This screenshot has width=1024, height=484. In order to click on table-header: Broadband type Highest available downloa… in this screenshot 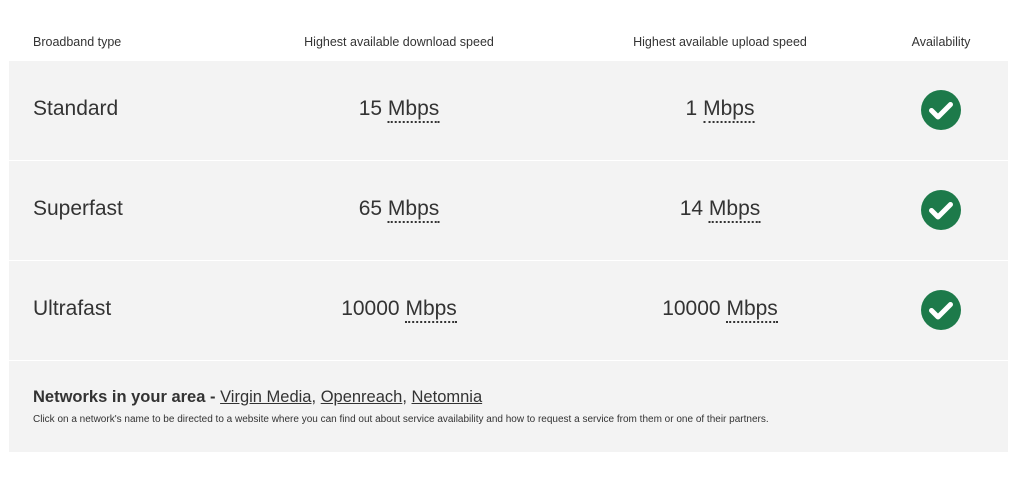, I will do `click(508, 30)`.